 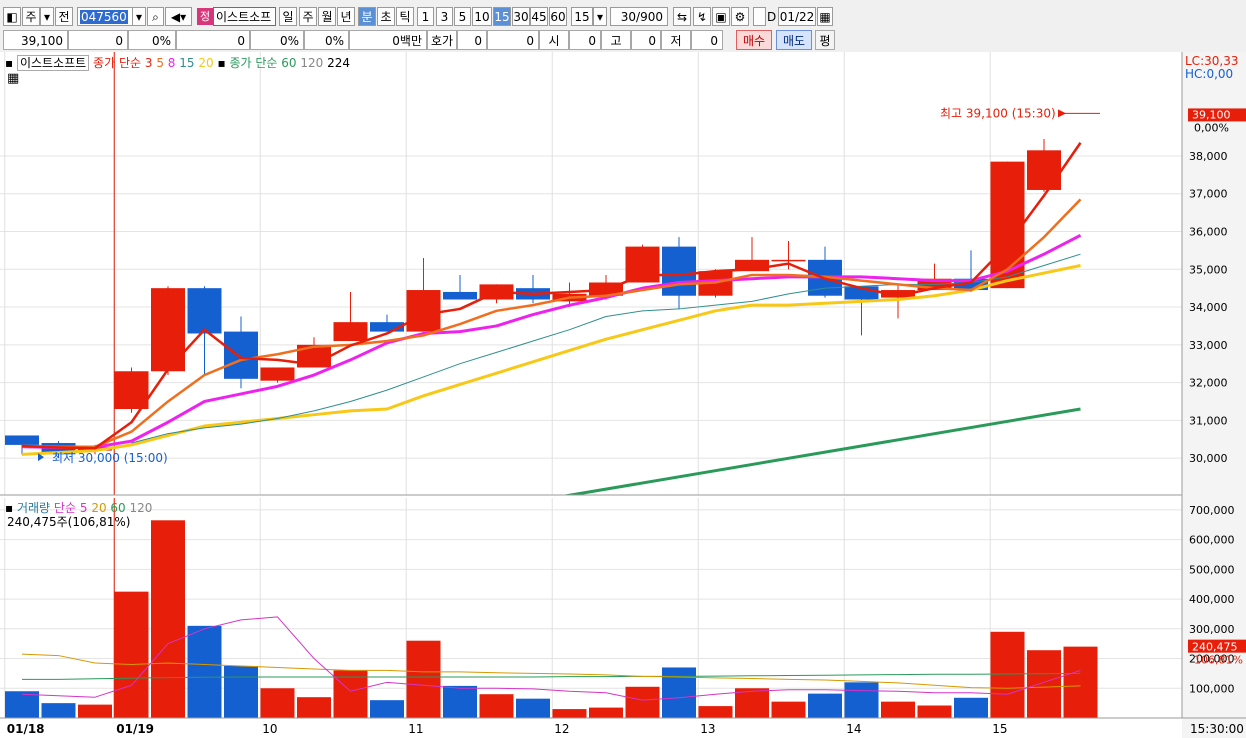 What do you see at coordinates (139, 16) in the screenshot?
I see `code-dropdown-icon: ▾` at bounding box center [139, 16].